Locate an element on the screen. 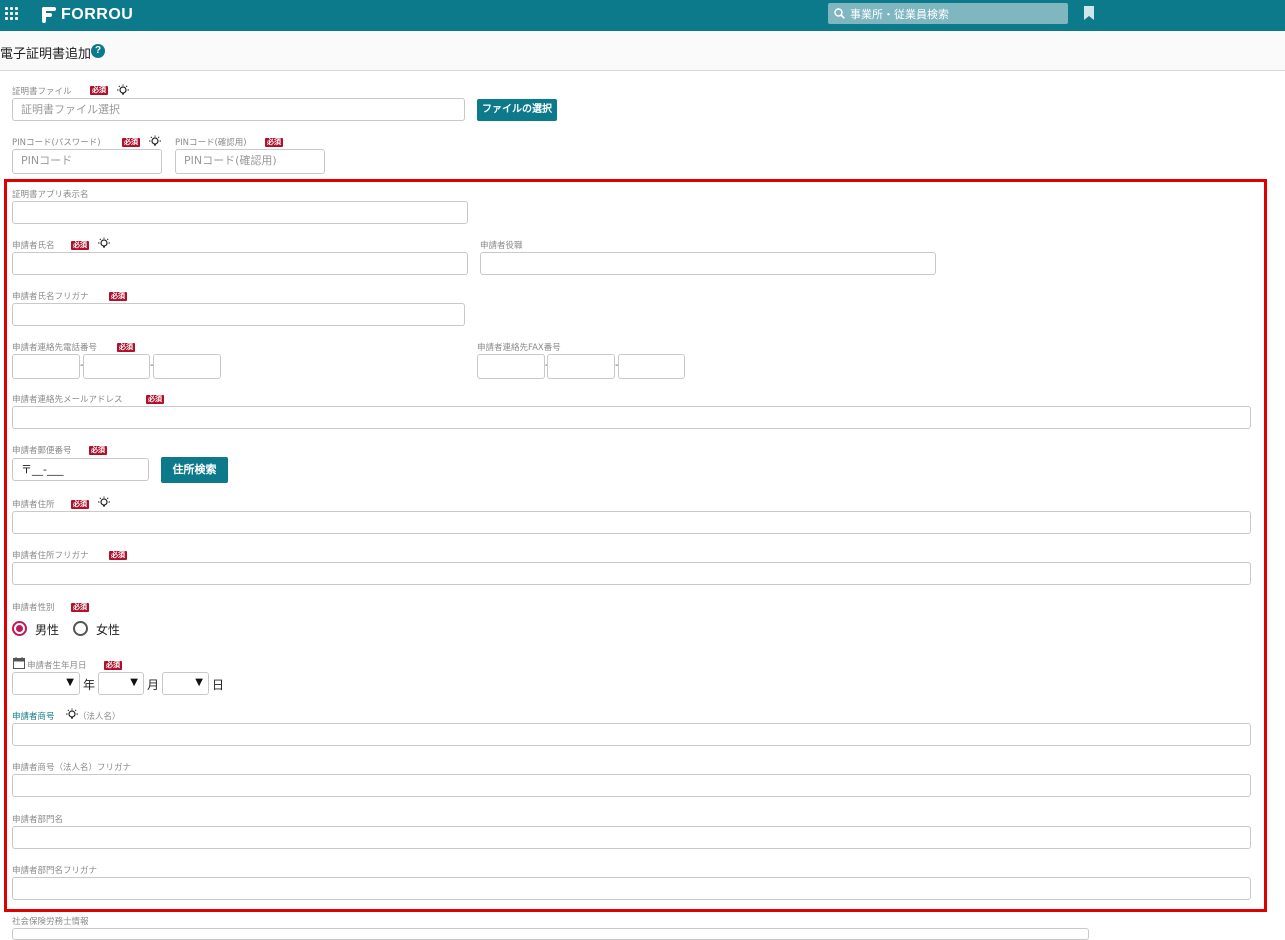 The height and width of the screenshot is (940, 1285). applicant-zip-label: 申請者郵便番号 is located at coordinates (42, 451).